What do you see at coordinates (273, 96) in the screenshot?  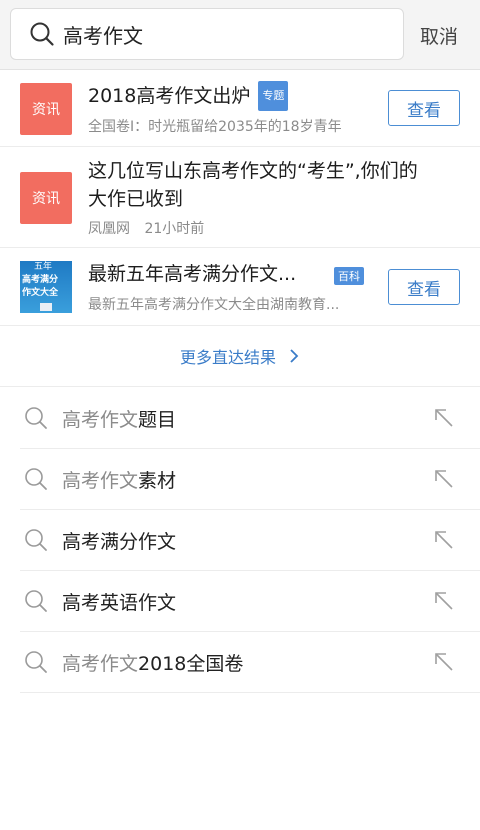 I see `topic-badge: 专题` at bounding box center [273, 96].